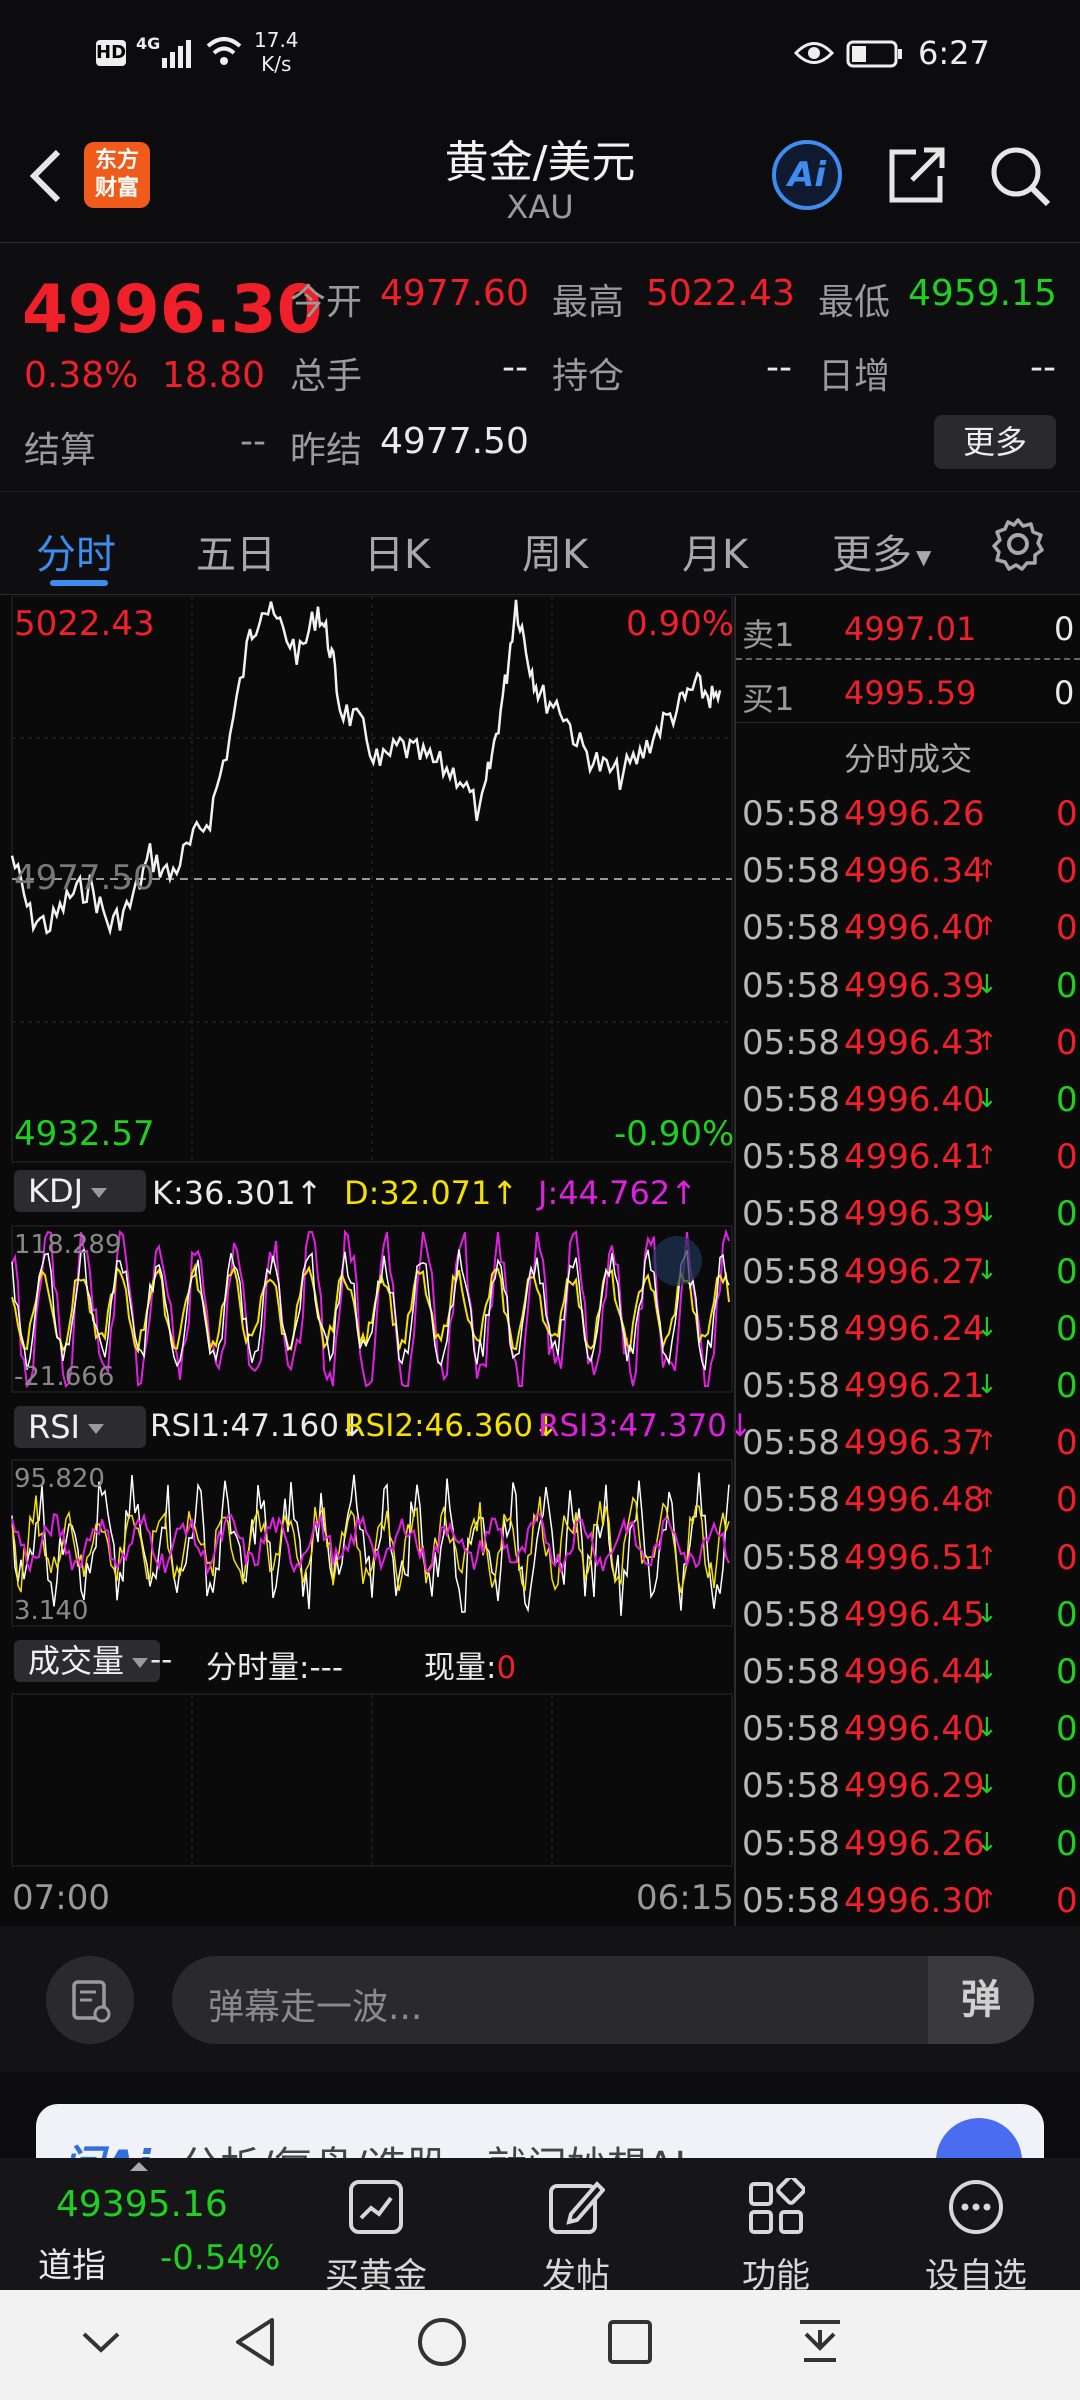 The image size is (1080, 2400). Describe the element at coordinates (807, 175) in the screenshot. I see `ai-button: Ai` at that location.